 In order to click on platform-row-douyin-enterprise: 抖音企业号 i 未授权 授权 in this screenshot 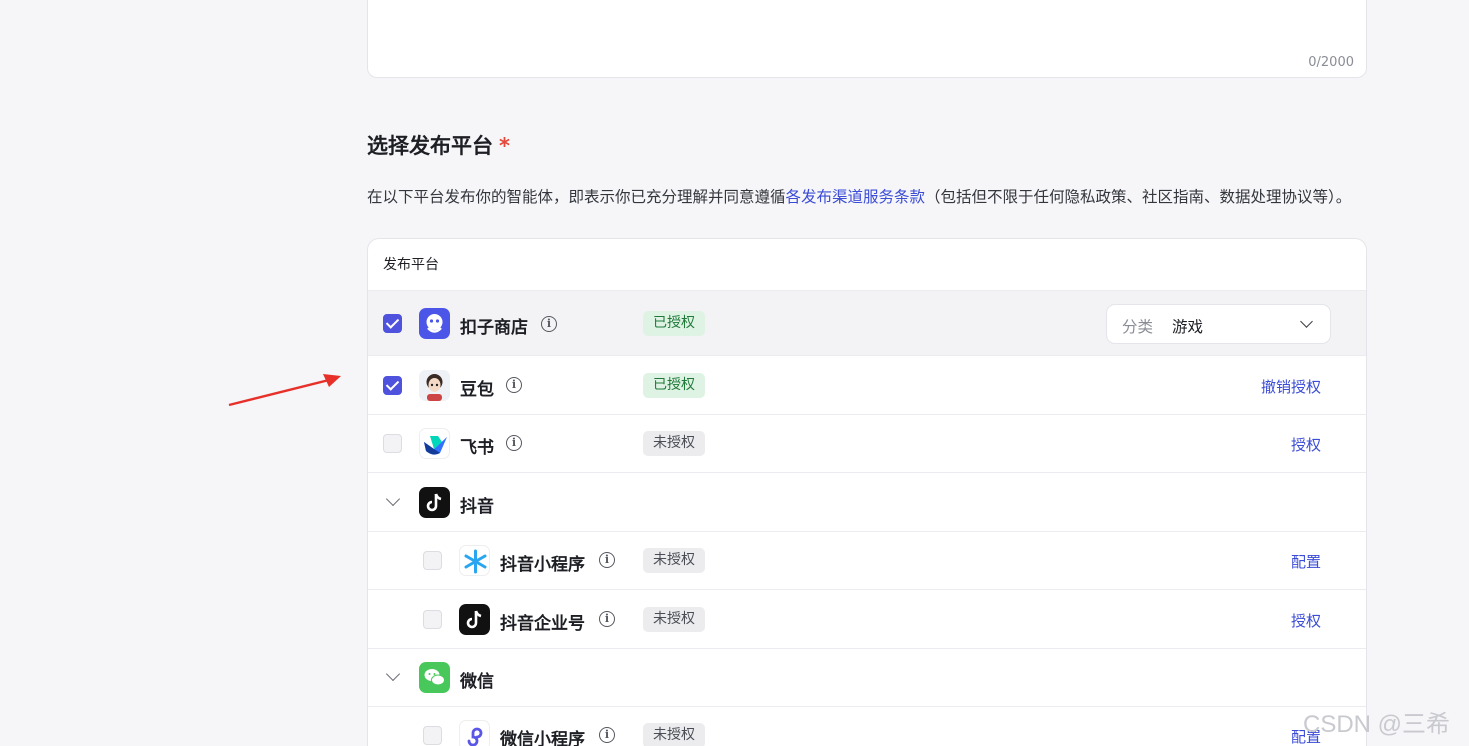, I will do `click(867, 619)`.